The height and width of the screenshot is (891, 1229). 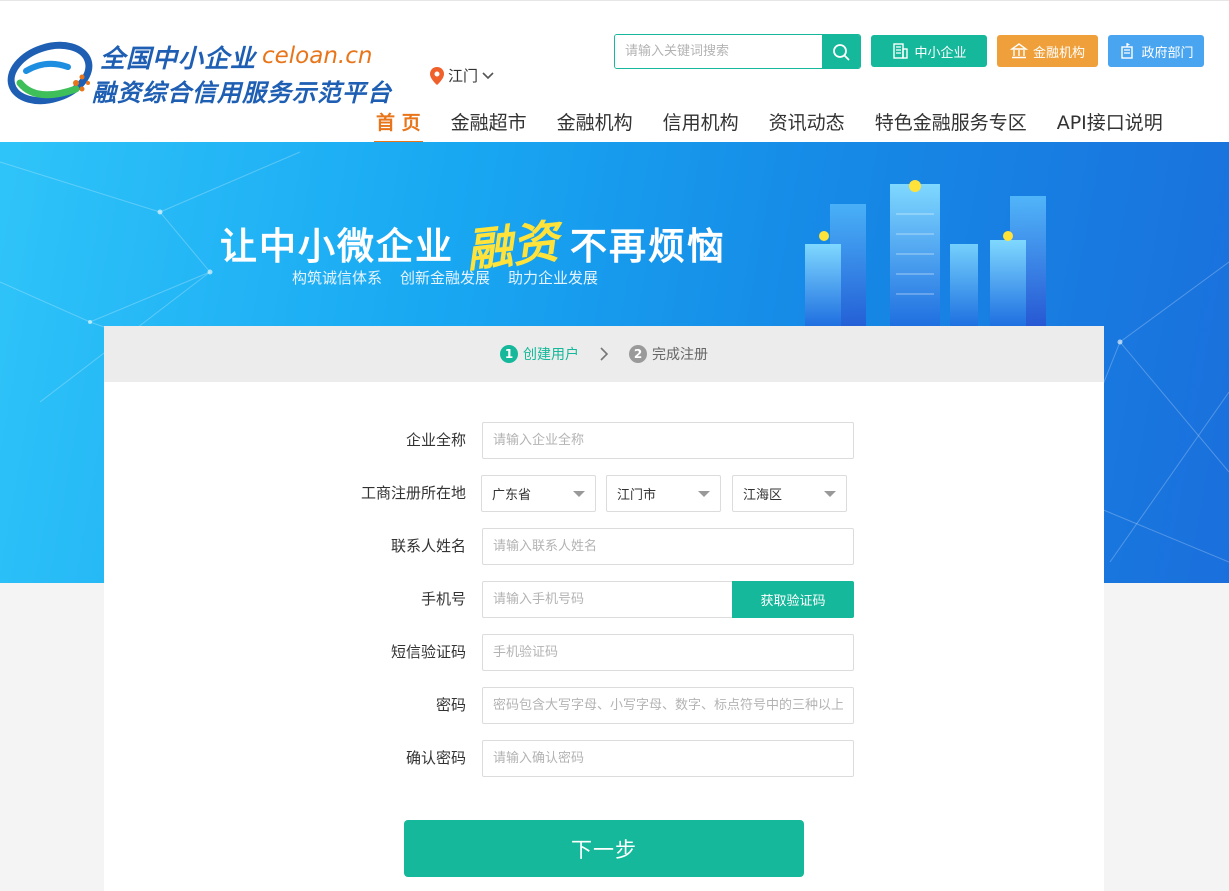 What do you see at coordinates (488, 75) in the screenshot?
I see `chevron-down-icon` at bounding box center [488, 75].